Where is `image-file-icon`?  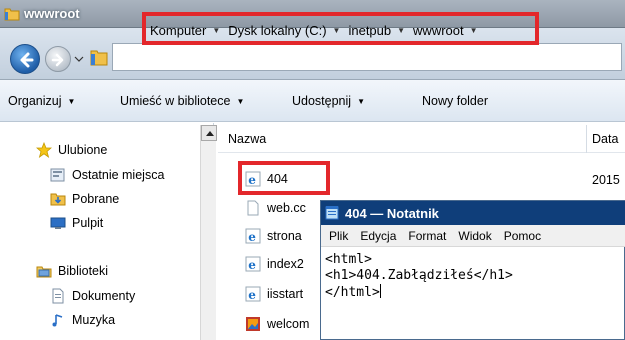
image-file-icon is located at coordinates (253, 324).